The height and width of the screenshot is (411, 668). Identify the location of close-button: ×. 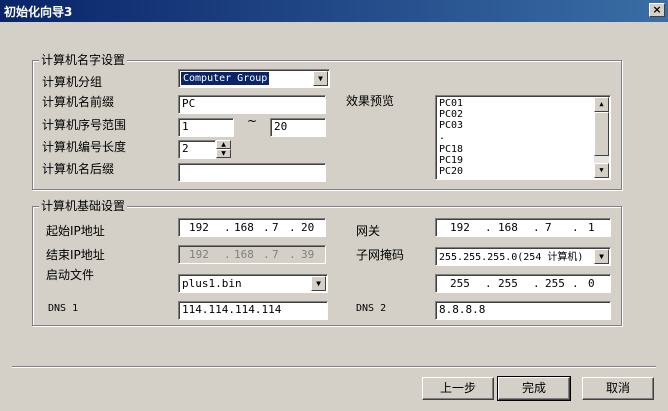
(657, 10).